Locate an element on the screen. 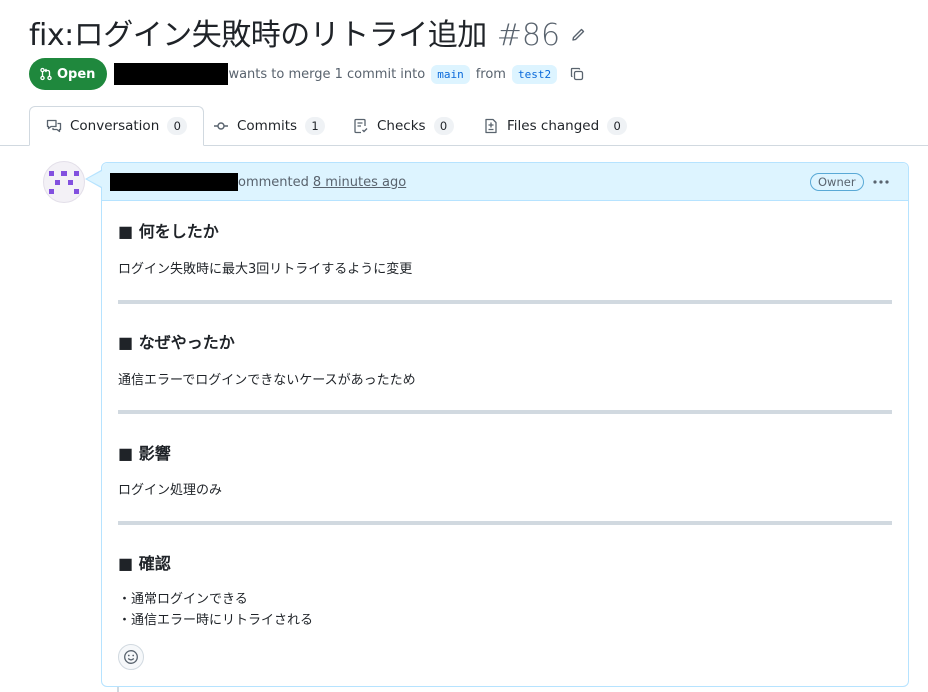  section-heading: ■ なぜやったか is located at coordinates (176, 342).